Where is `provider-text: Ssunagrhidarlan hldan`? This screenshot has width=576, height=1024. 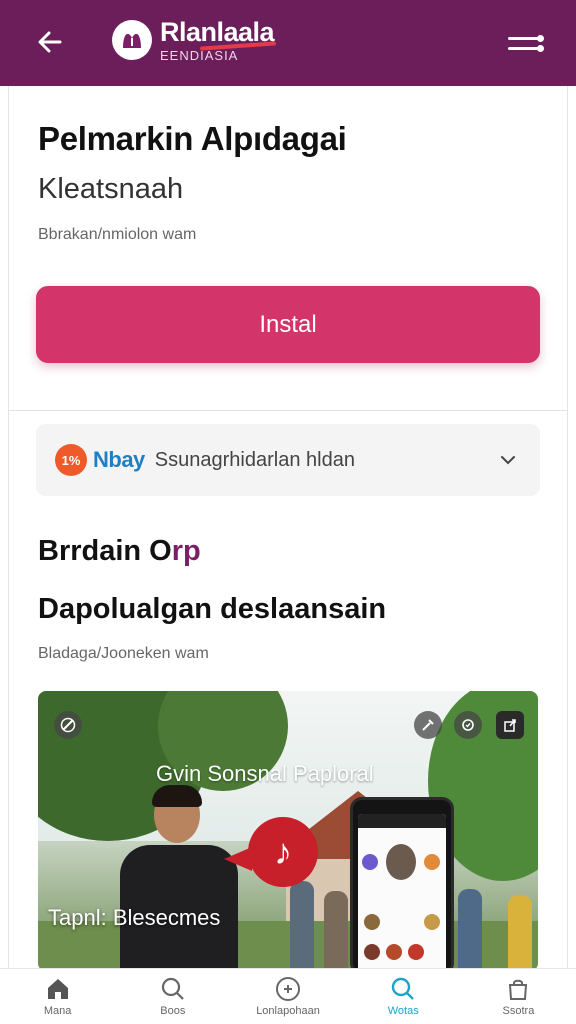 provider-text: Ssunagrhidarlan hldan is located at coordinates (254, 459).